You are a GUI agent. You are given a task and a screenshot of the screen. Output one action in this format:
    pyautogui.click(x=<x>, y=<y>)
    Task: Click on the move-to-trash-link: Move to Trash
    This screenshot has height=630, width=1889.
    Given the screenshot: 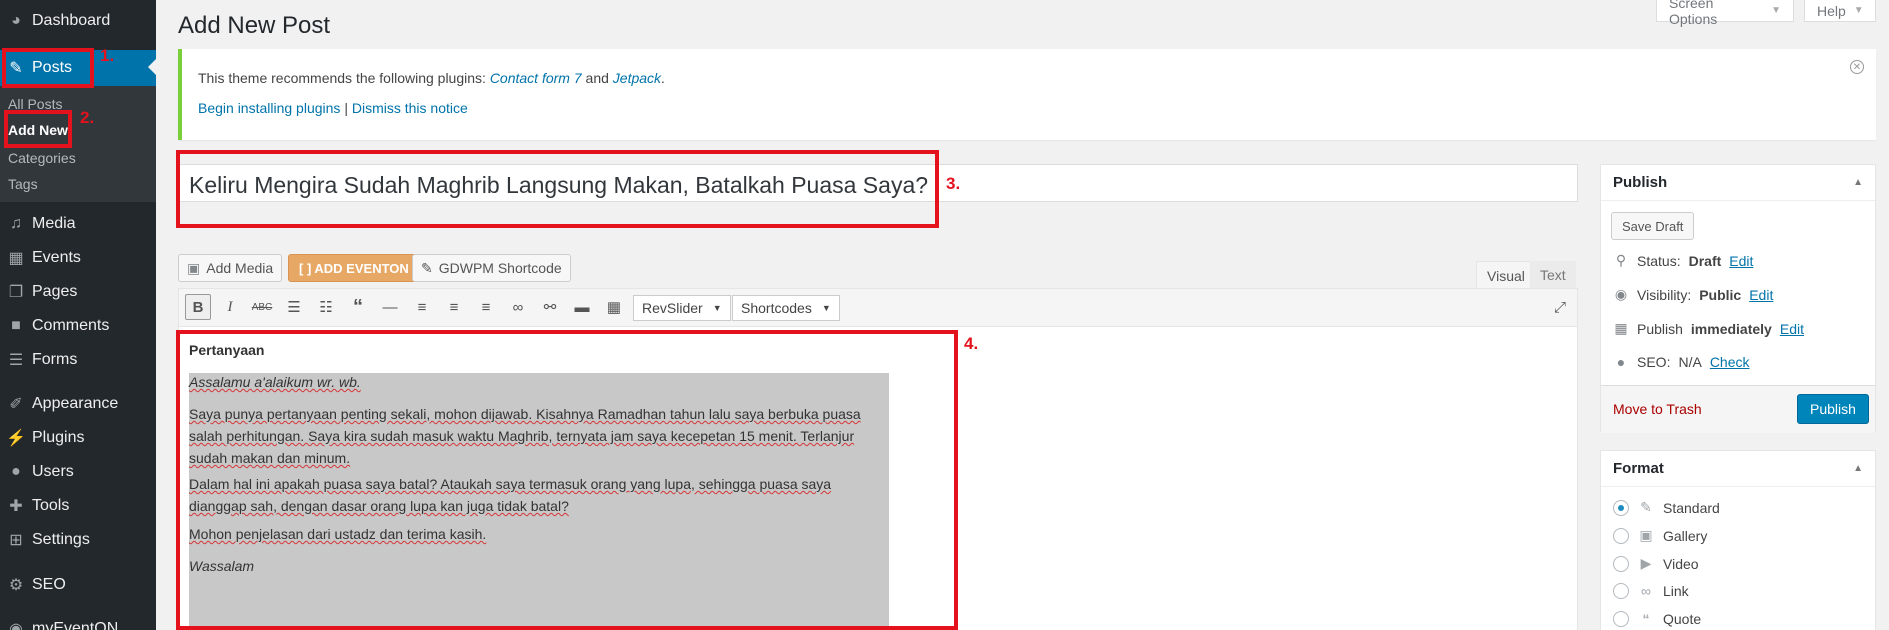 What is the action you would take?
    pyautogui.click(x=1657, y=409)
    